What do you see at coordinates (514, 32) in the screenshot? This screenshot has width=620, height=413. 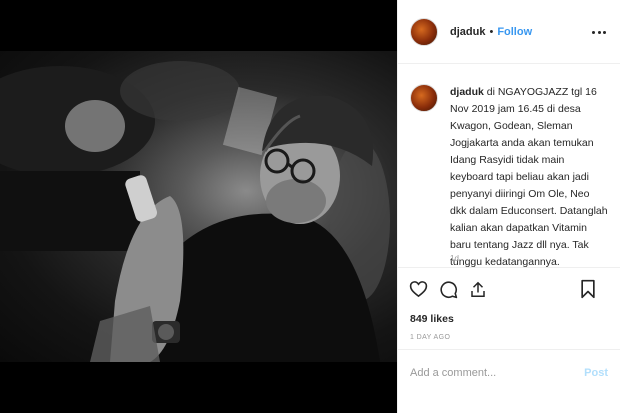 I see `follow-button: Follow` at bounding box center [514, 32].